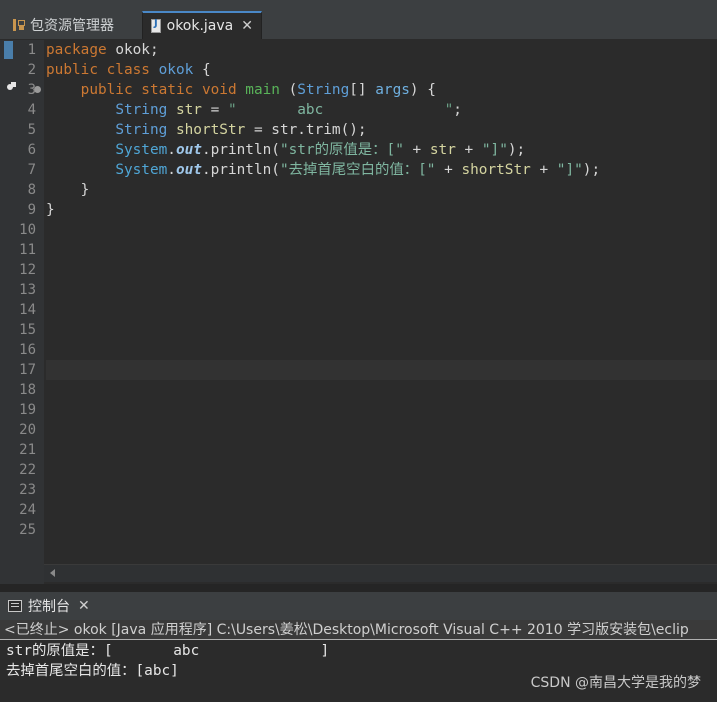 Image resolution: width=717 pixels, height=702 pixels. Describe the element at coordinates (85, 190) in the screenshot. I see `brace: }` at that location.